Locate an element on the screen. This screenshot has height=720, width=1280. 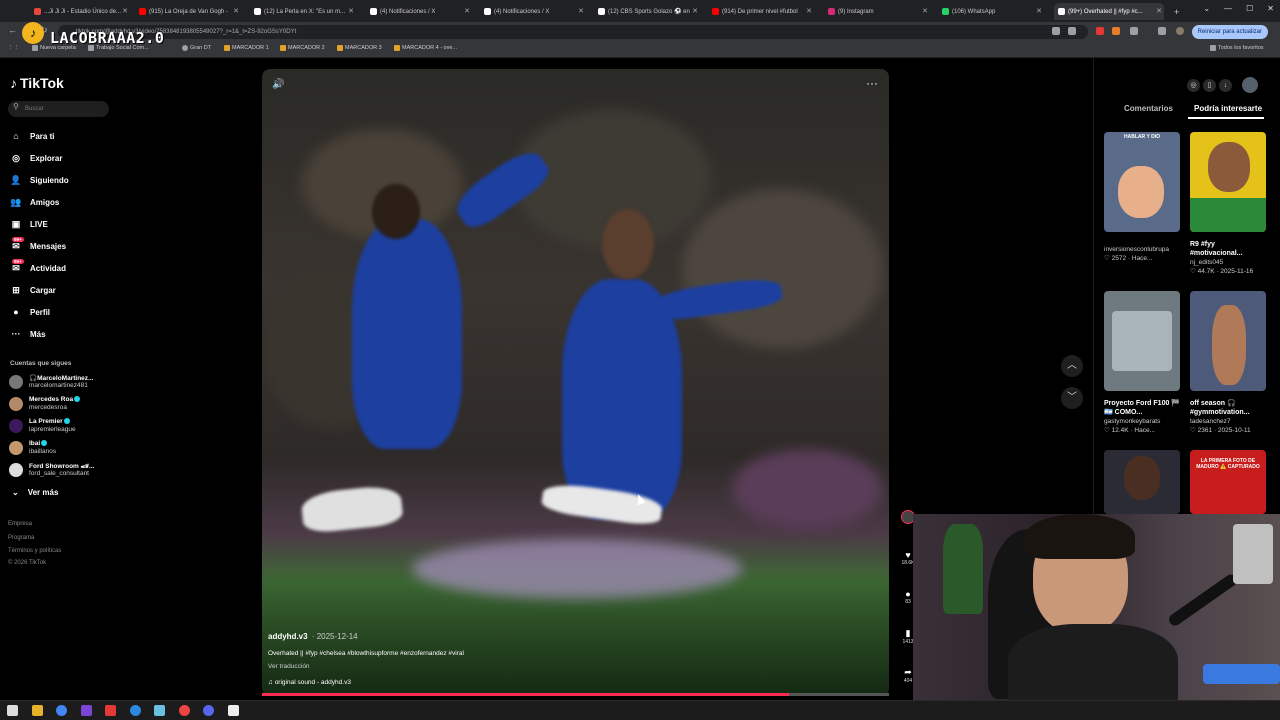
search-input: Buscar is located at coordinates (58, 109).